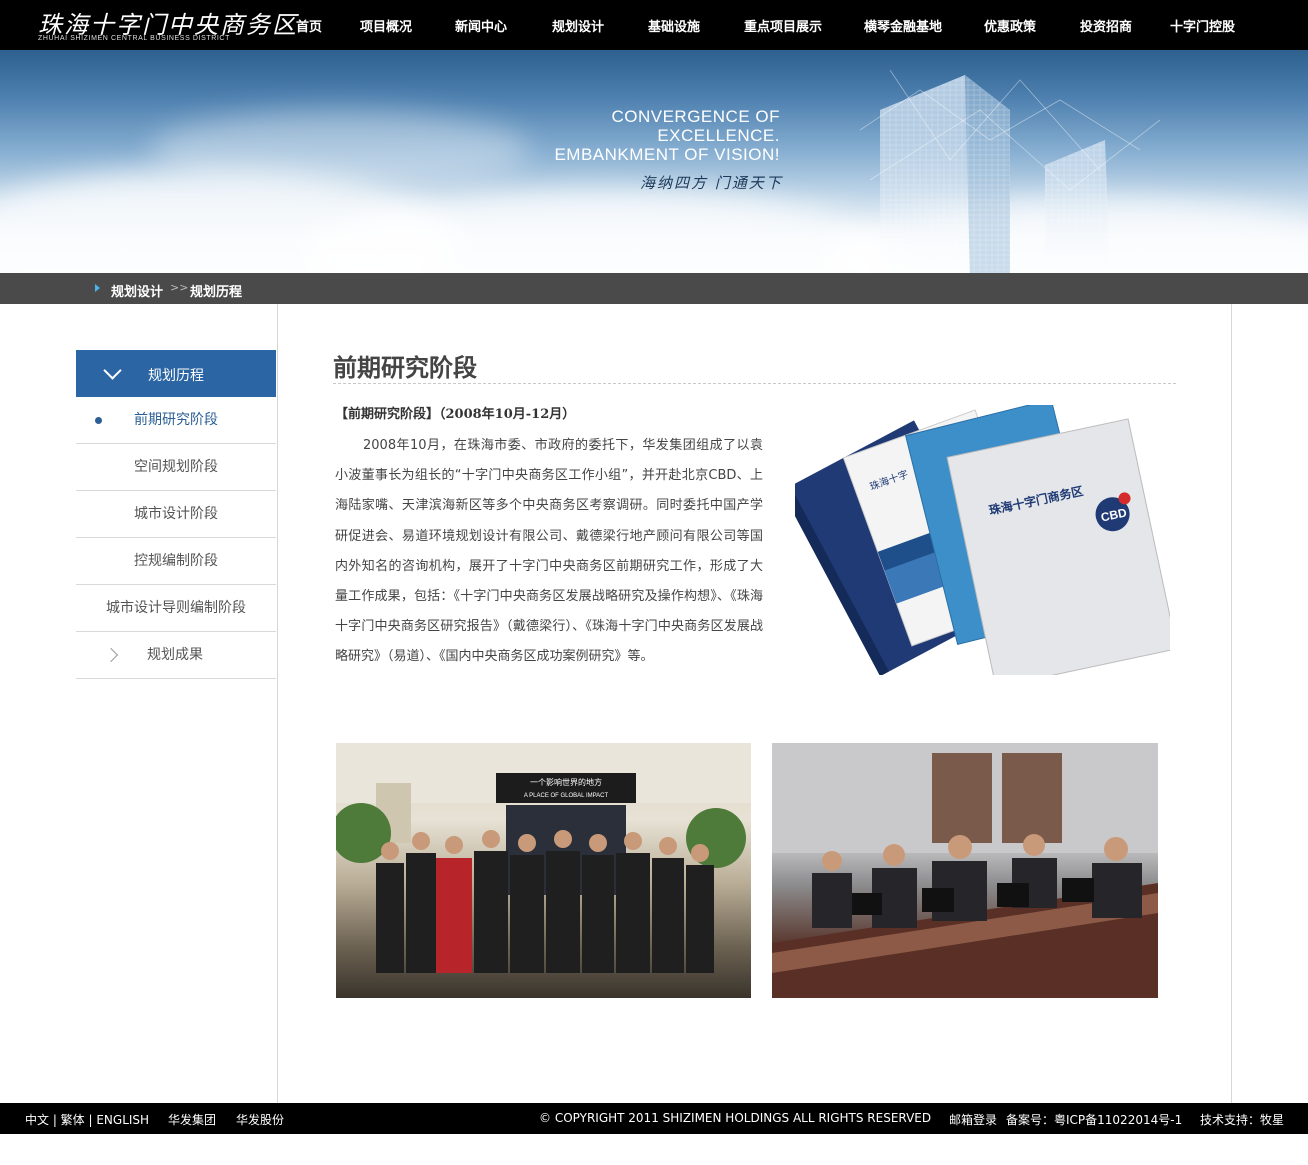 Image resolution: width=1308 pixels, height=1165 pixels. Describe the element at coordinates (578, 25) in the screenshot. I see `nav-item-planning: 规划设计` at that location.